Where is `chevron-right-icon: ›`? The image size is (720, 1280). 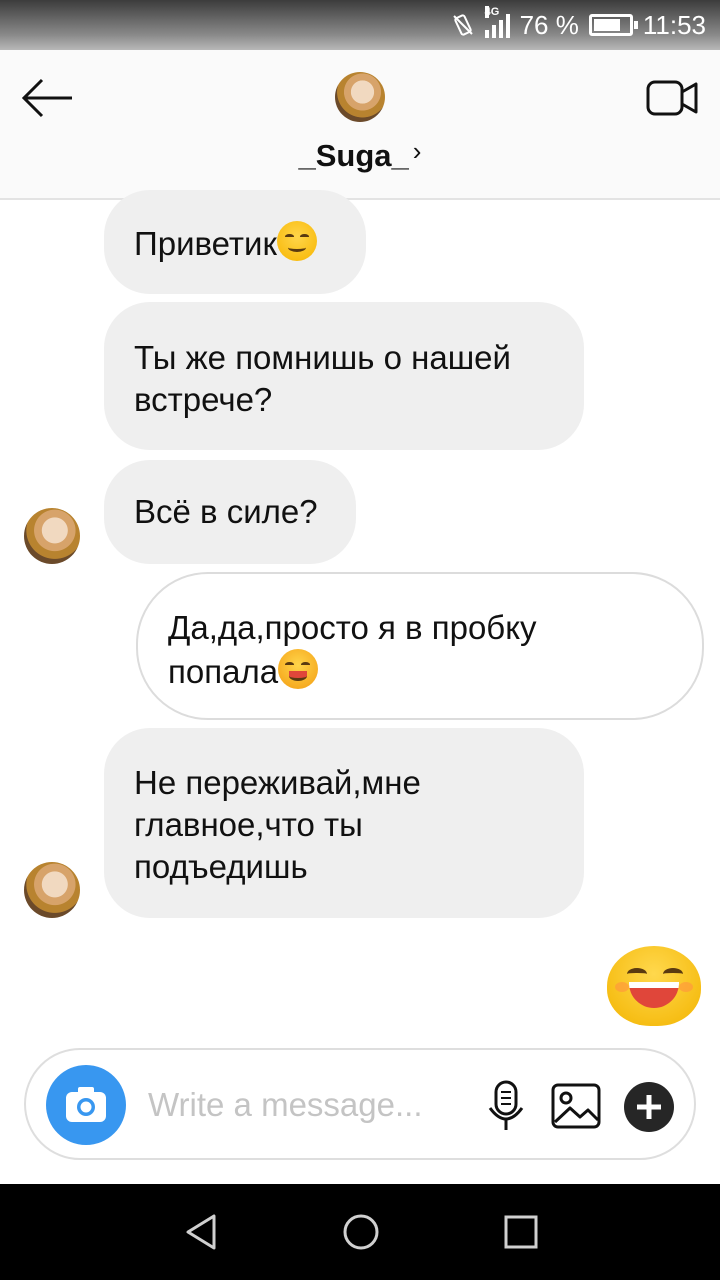
chevron-right-icon: › is located at coordinates (417, 151).